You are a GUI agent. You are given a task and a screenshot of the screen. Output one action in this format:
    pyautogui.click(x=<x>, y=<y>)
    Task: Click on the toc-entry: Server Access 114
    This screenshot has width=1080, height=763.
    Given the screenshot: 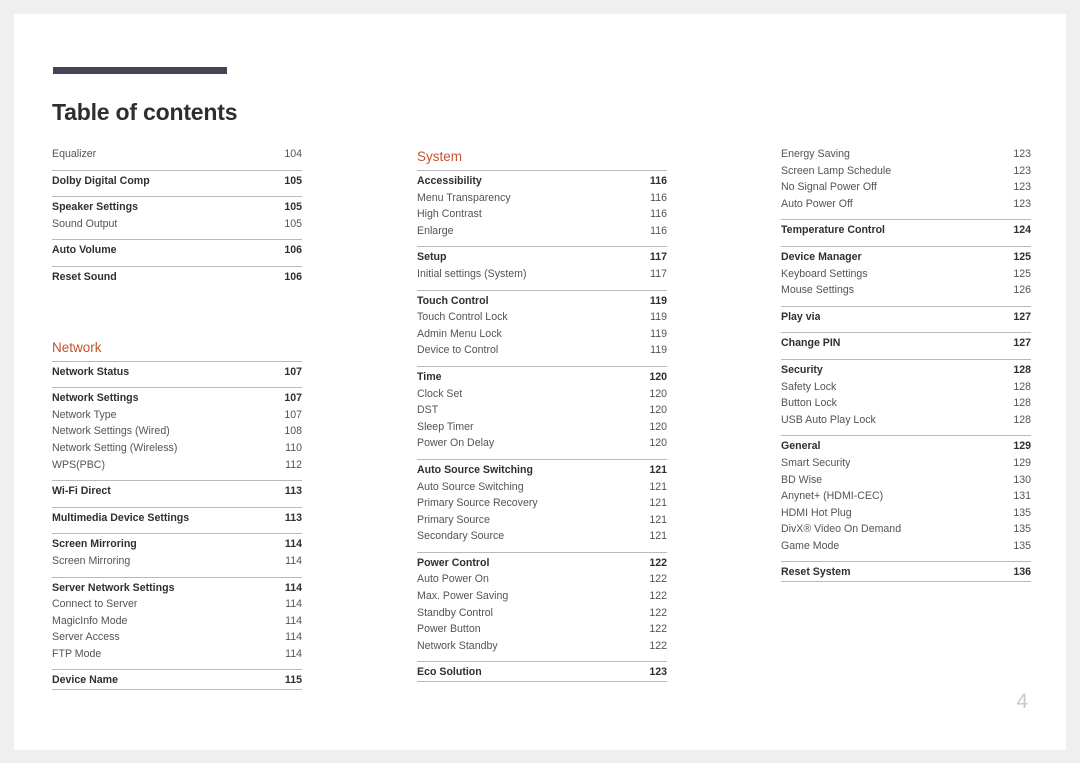 What is the action you would take?
    pyautogui.click(x=177, y=637)
    